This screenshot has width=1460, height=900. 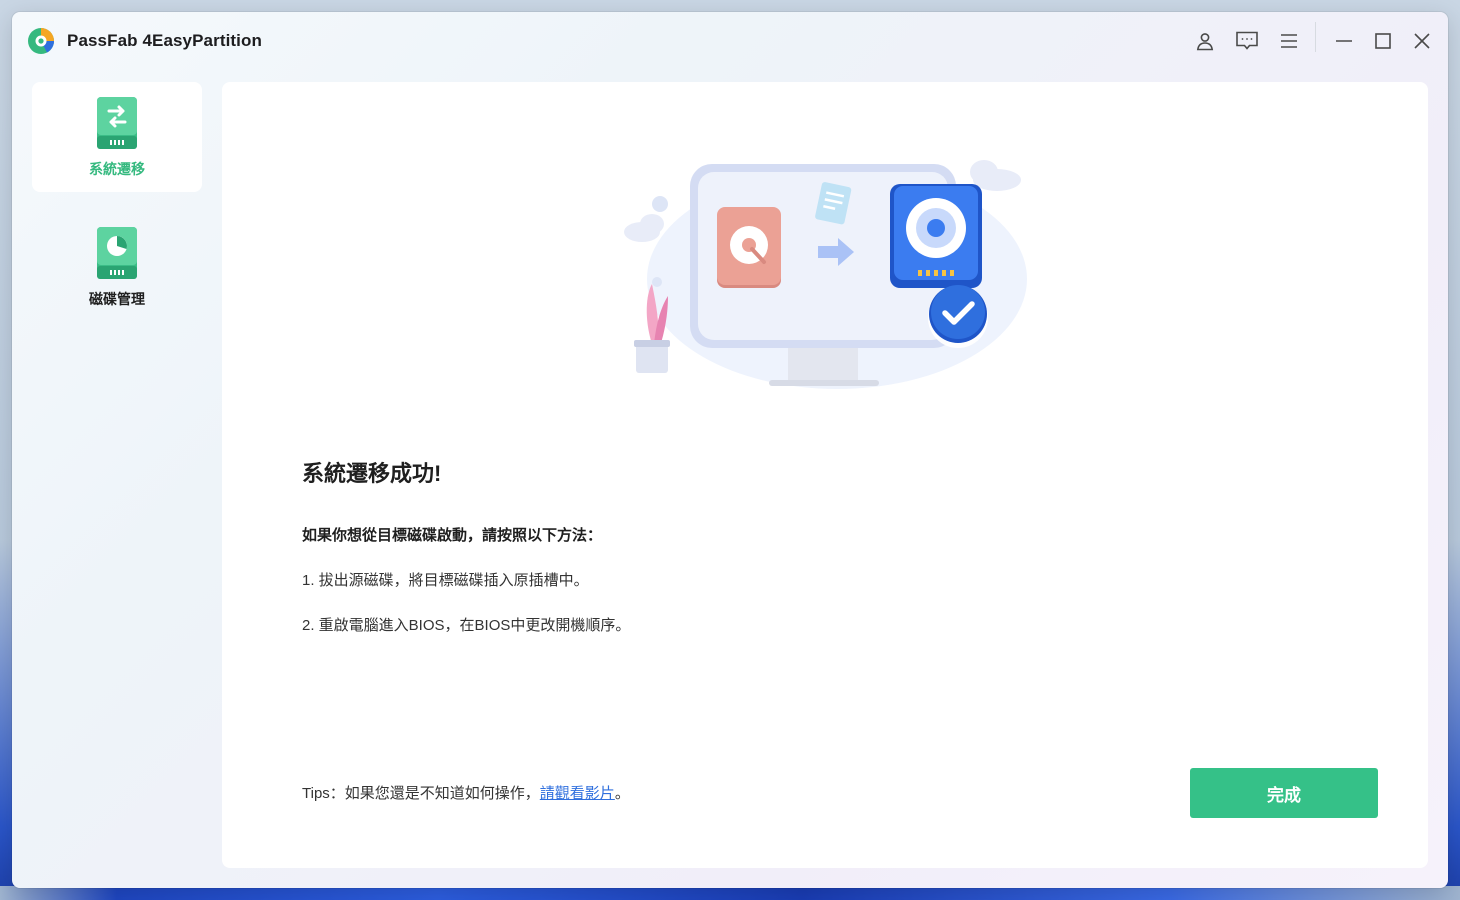 What do you see at coordinates (117, 202) in the screenshot?
I see `sidebar: 系統遷移 磁碟管理` at bounding box center [117, 202].